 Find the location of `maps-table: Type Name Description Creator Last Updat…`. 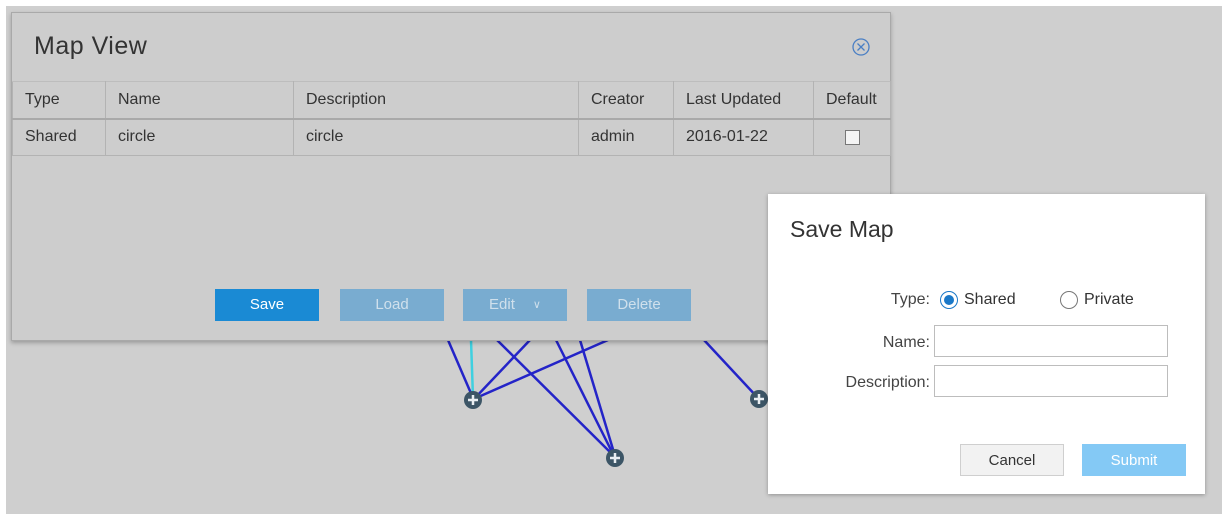

maps-table: Type Name Description Creator Last Updat… is located at coordinates (451, 118).